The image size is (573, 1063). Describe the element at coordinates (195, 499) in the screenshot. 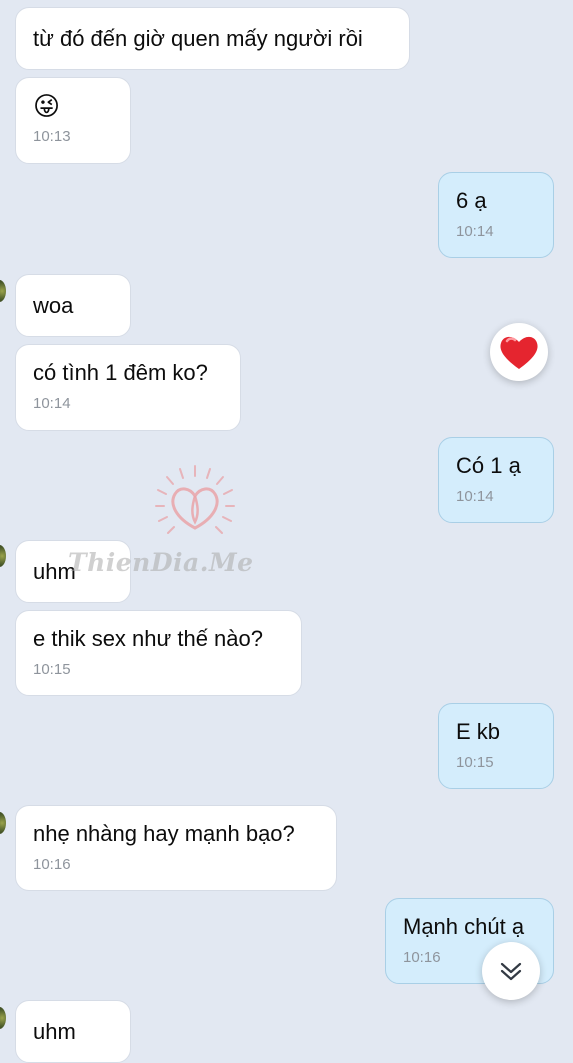

I see `heart-logo-icon` at that location.